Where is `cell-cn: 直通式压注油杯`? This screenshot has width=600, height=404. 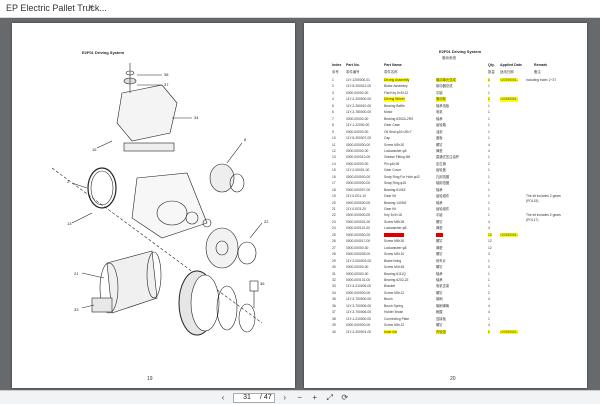 cell-cn: 直通式压注油杯 is located at coordinates (448, 157).